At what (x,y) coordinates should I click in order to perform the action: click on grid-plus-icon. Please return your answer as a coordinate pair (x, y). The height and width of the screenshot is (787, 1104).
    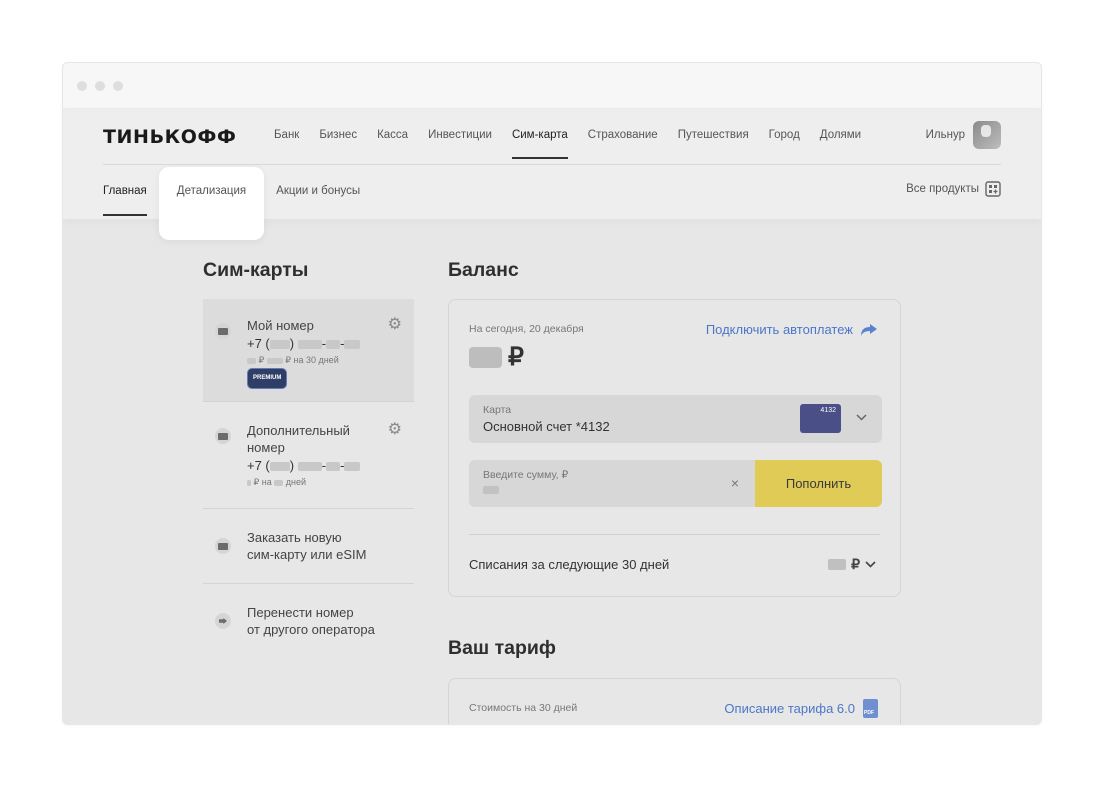
    Looking at the image, I should click on (993, 189).